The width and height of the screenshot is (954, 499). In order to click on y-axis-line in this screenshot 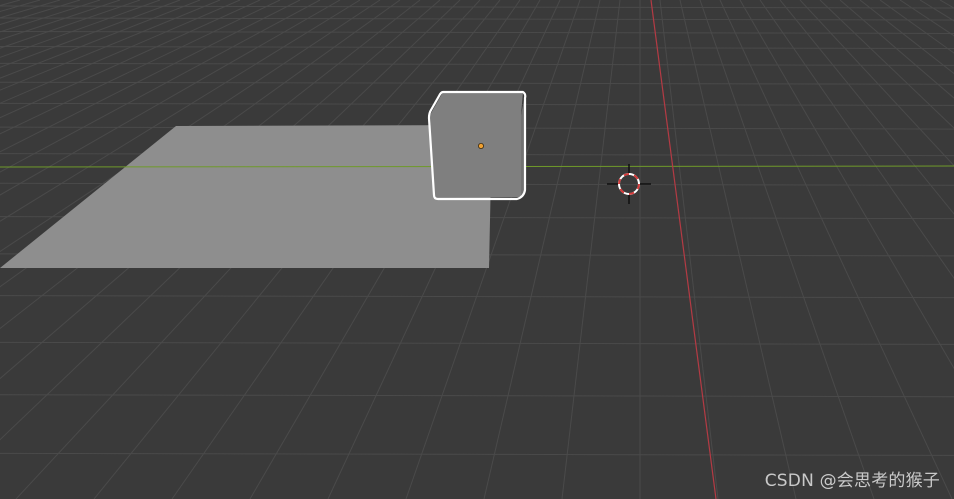, I will do `click(683, 249)`.